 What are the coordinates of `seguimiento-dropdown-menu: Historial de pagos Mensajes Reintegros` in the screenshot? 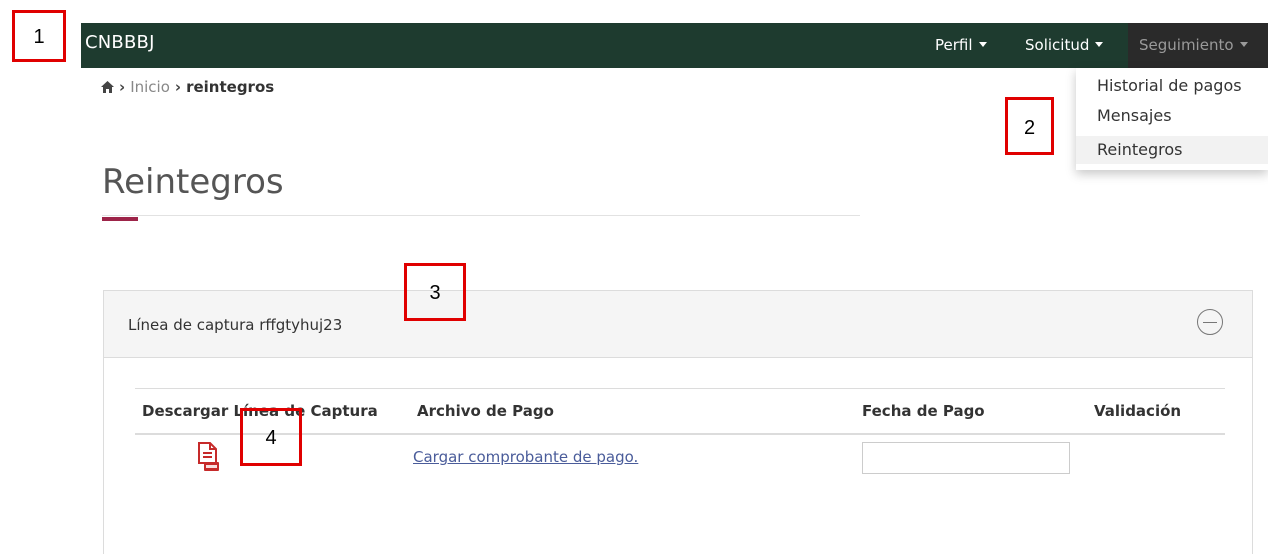 It's located at (1172, 119).